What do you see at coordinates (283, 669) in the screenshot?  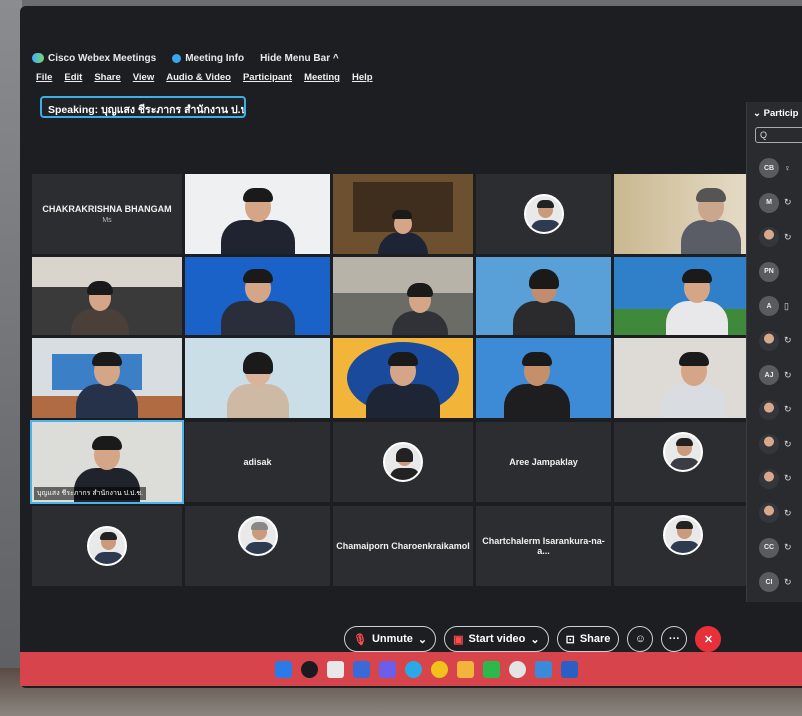 I see `start-menu-icon` at bounding box center [283, 669].